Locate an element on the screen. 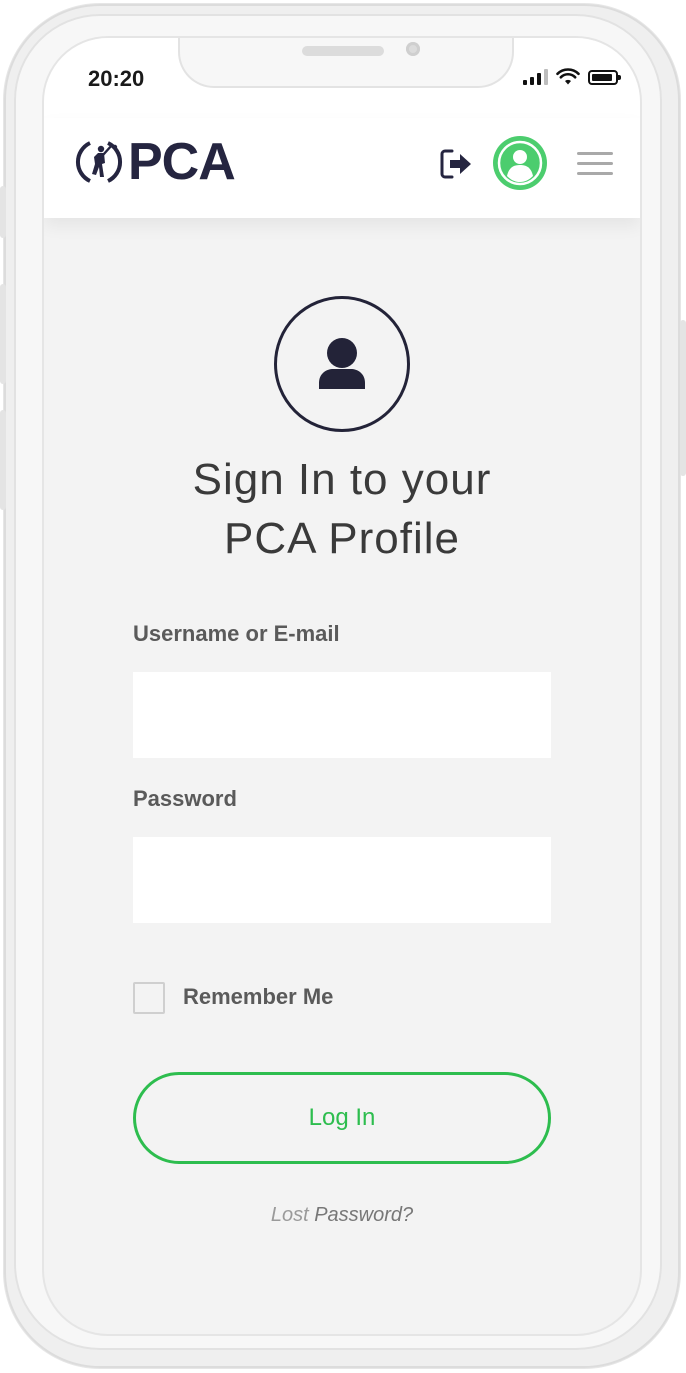  user-avatar-icon is located at coordinates (520, 163).